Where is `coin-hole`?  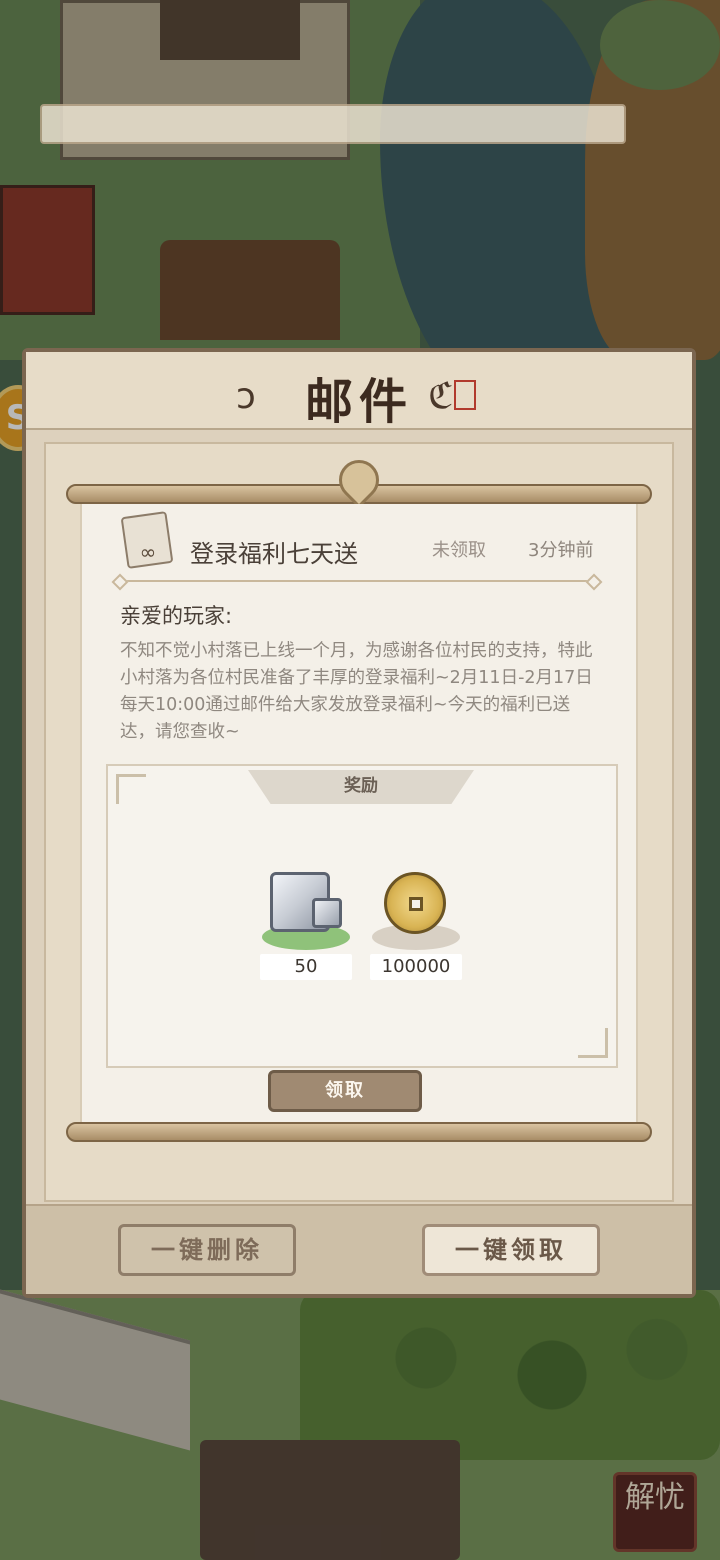 coin-hole is located at coordinates (416, 904).